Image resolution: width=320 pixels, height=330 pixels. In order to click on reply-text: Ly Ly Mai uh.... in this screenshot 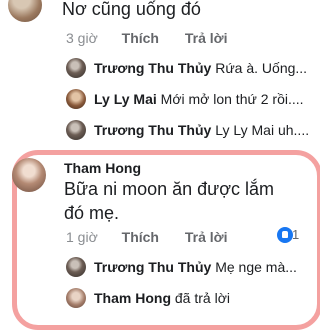, I will do `click(262, 130)`.